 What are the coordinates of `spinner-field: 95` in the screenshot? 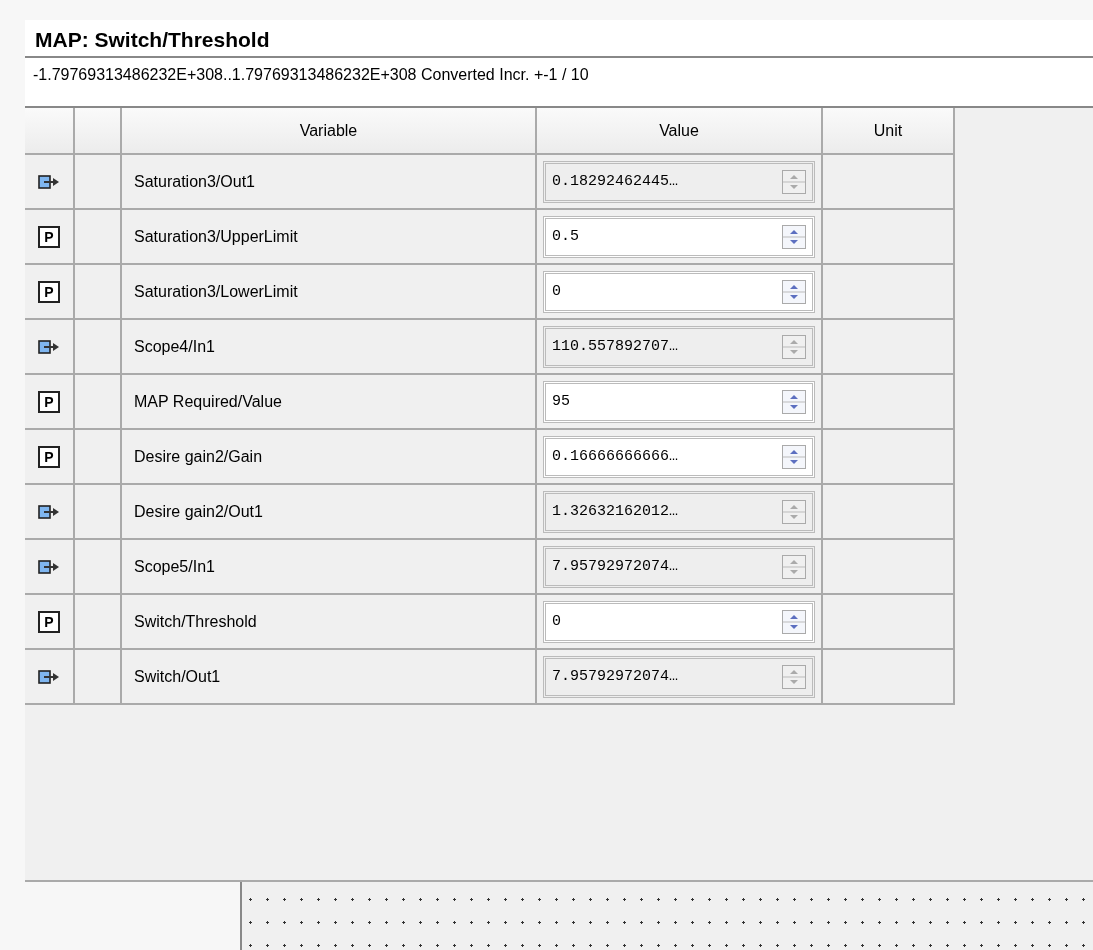 It's located at (679, 401).